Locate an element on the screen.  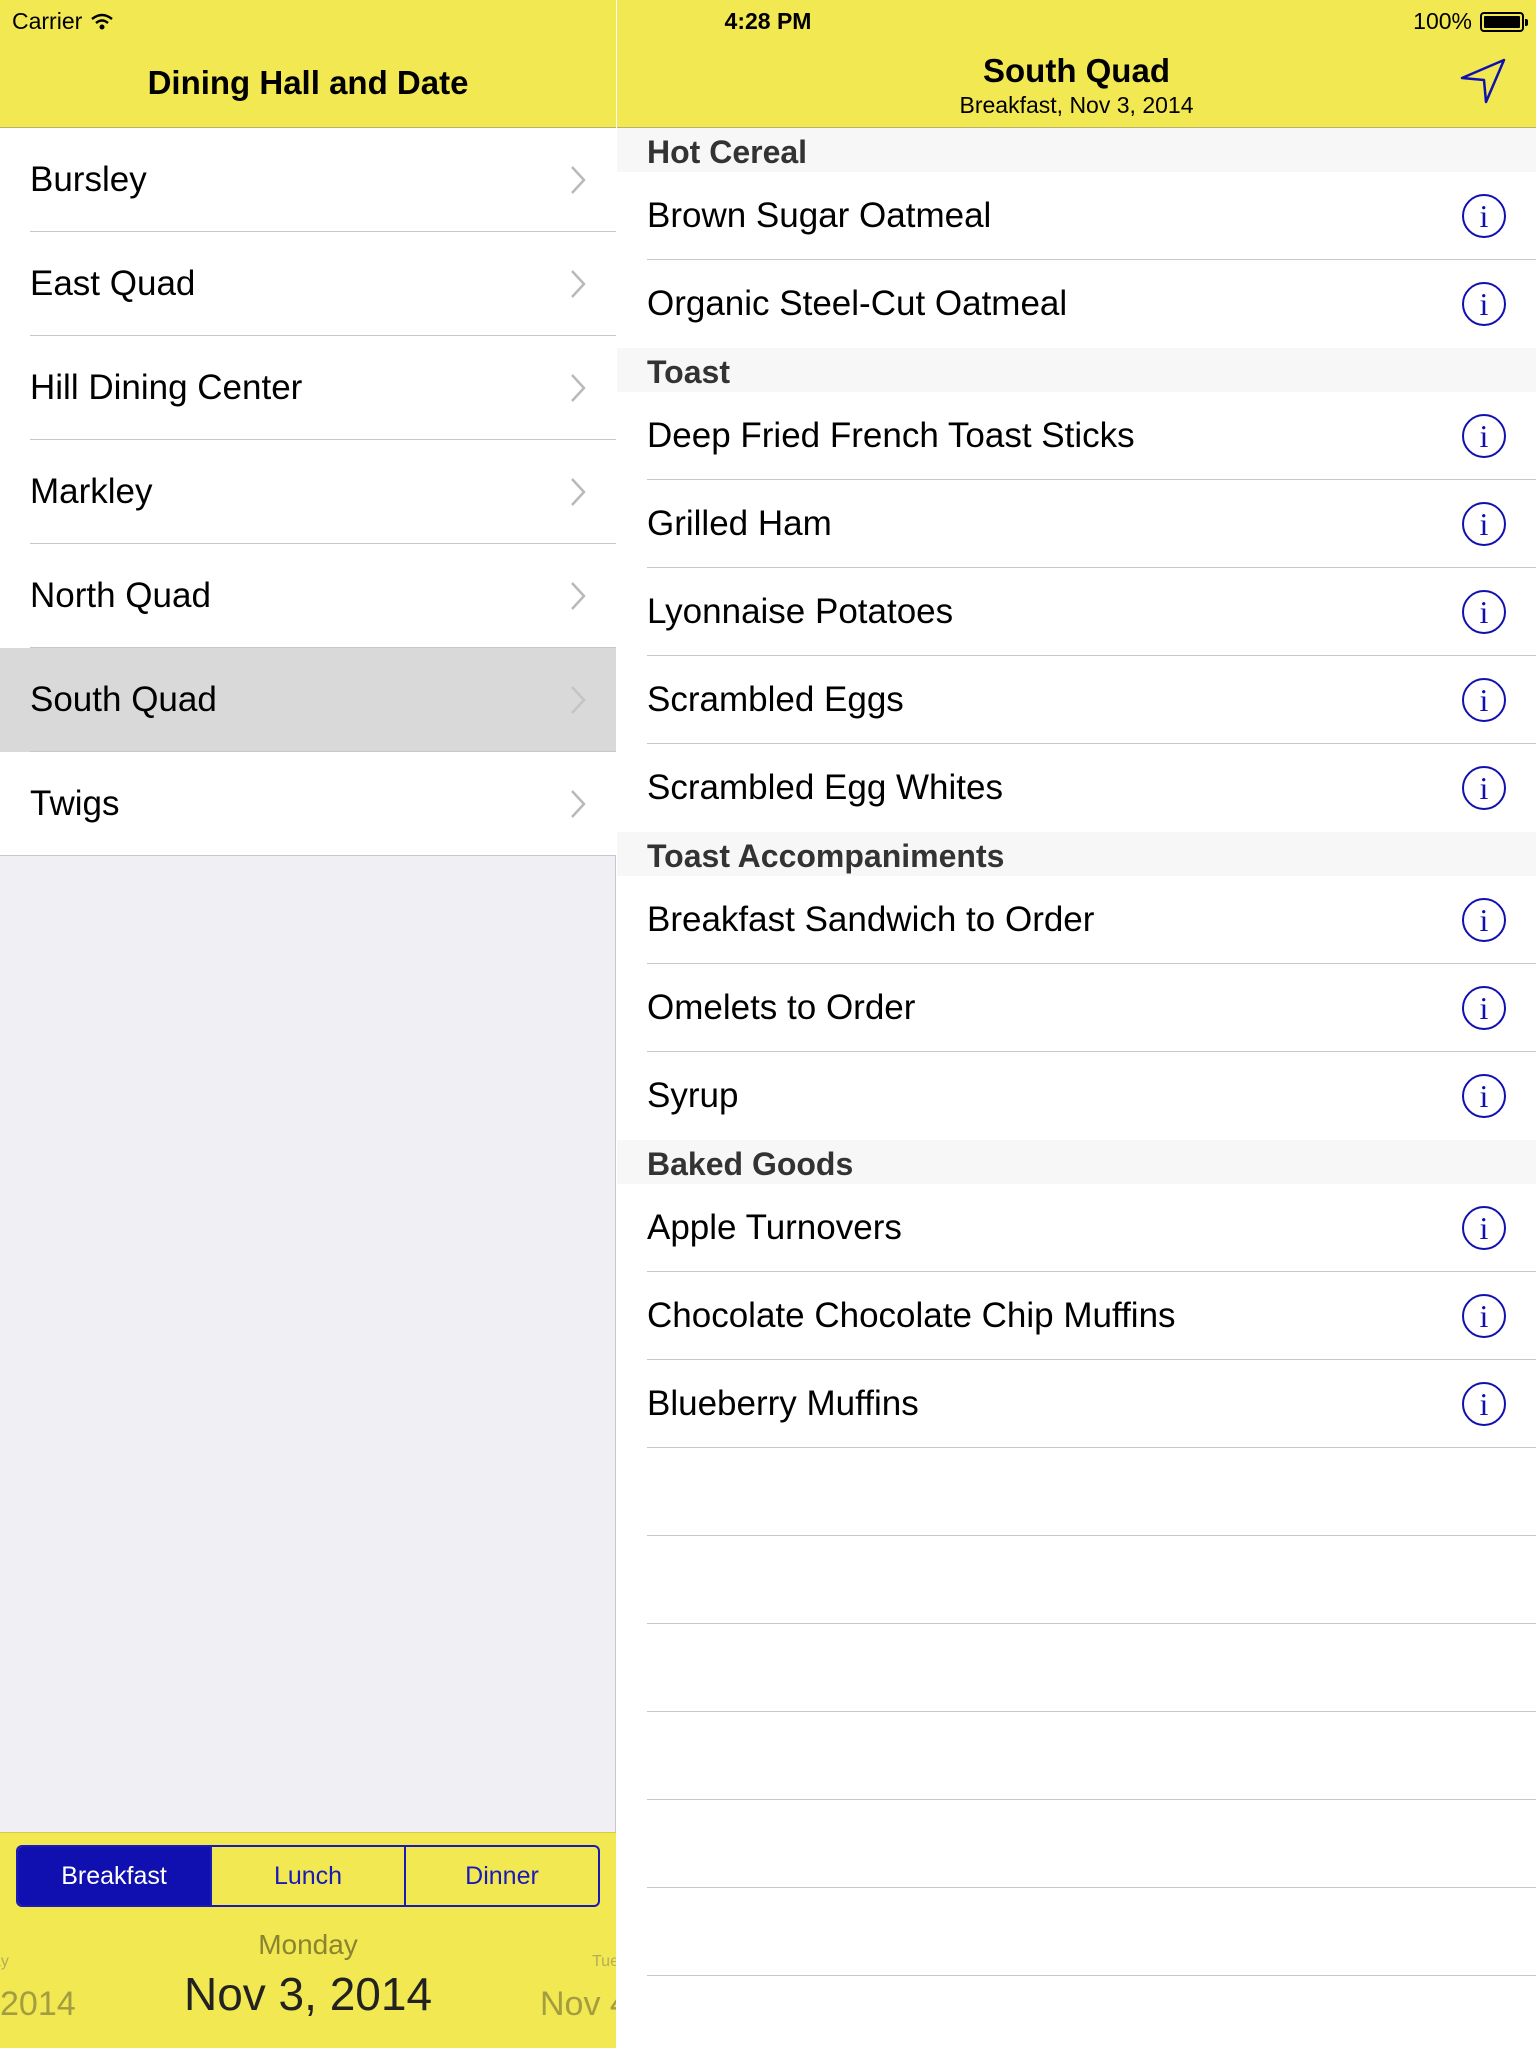
battery-group: 100% is located at coordinates (1470, 21).